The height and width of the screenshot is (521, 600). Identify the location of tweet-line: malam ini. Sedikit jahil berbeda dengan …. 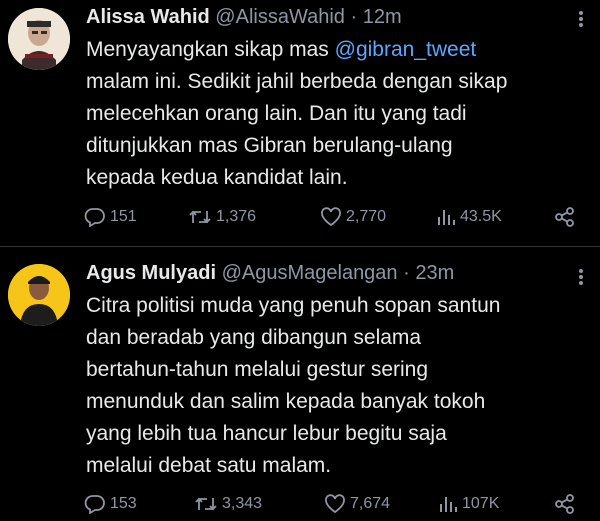
(297, 81).